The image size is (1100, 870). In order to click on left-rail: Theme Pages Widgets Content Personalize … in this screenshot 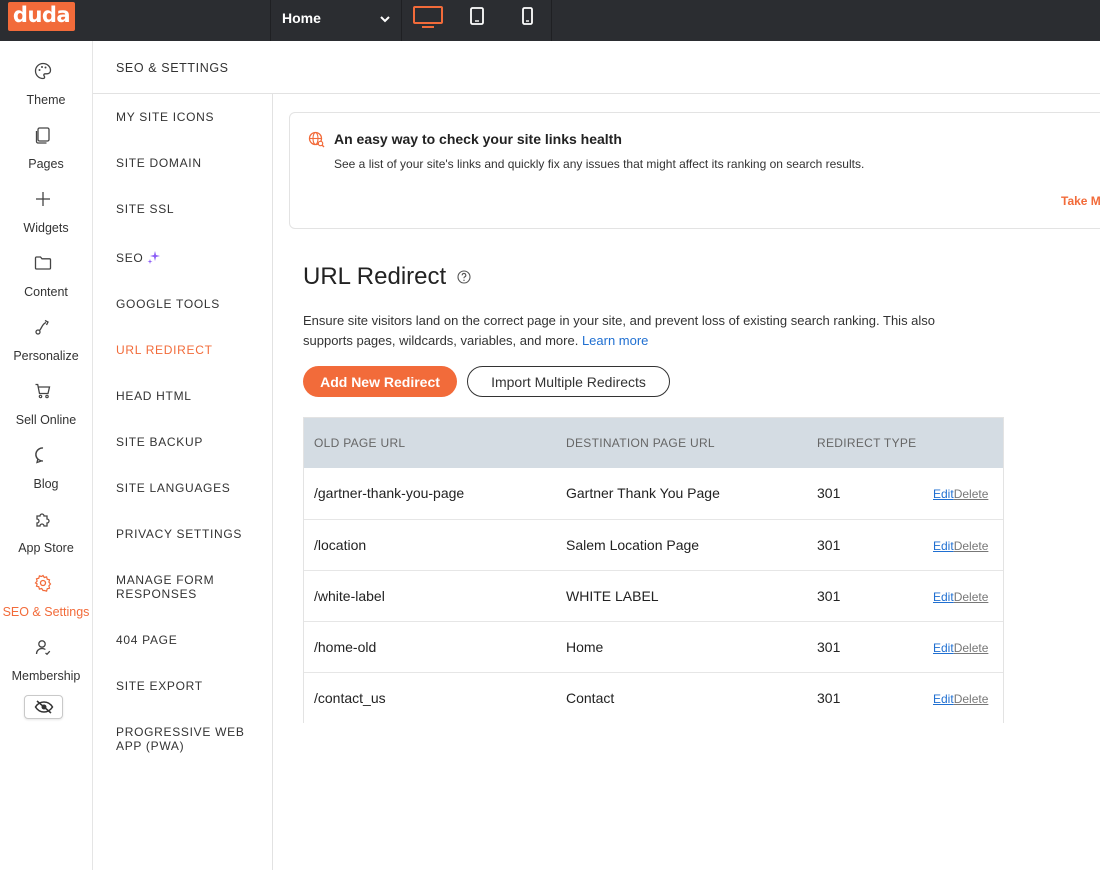, I will do `click(46, 455)`.